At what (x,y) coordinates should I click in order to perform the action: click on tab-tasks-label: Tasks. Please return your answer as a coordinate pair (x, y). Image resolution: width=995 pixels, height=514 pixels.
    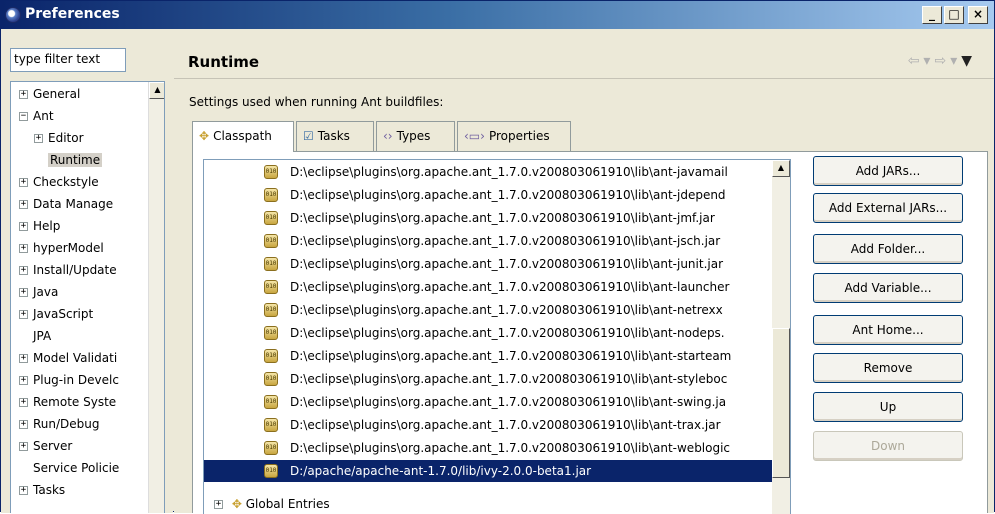
    Looking at the image, I should click on (333, 136).